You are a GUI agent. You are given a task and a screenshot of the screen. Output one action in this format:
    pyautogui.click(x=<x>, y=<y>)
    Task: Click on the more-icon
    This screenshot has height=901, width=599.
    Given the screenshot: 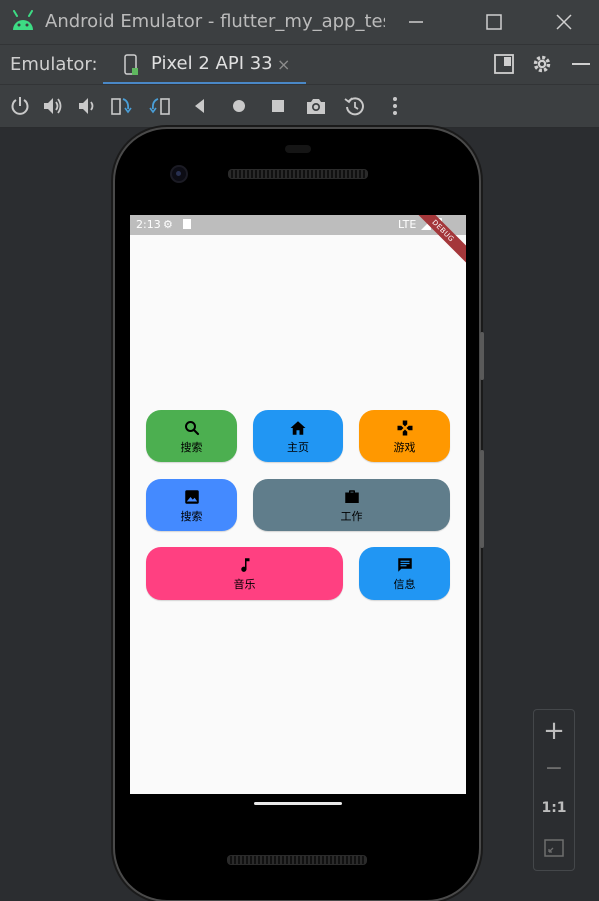 What is the action you would take?
    pyautogui.click(x=395, y=106)
    